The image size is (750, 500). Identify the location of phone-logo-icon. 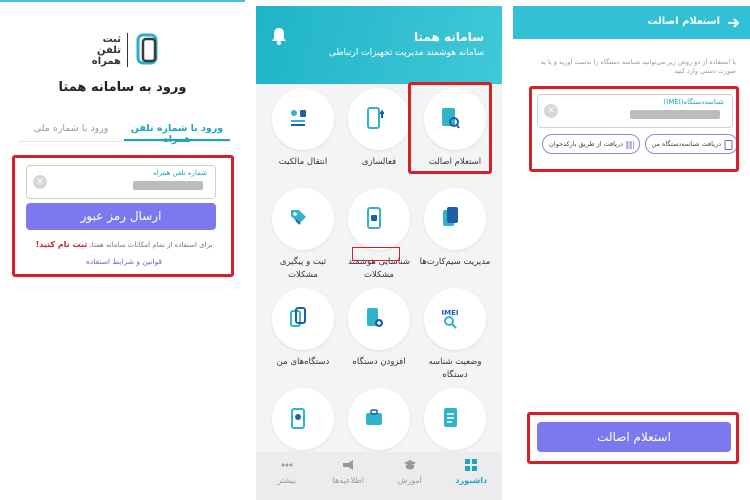
(148, 50).